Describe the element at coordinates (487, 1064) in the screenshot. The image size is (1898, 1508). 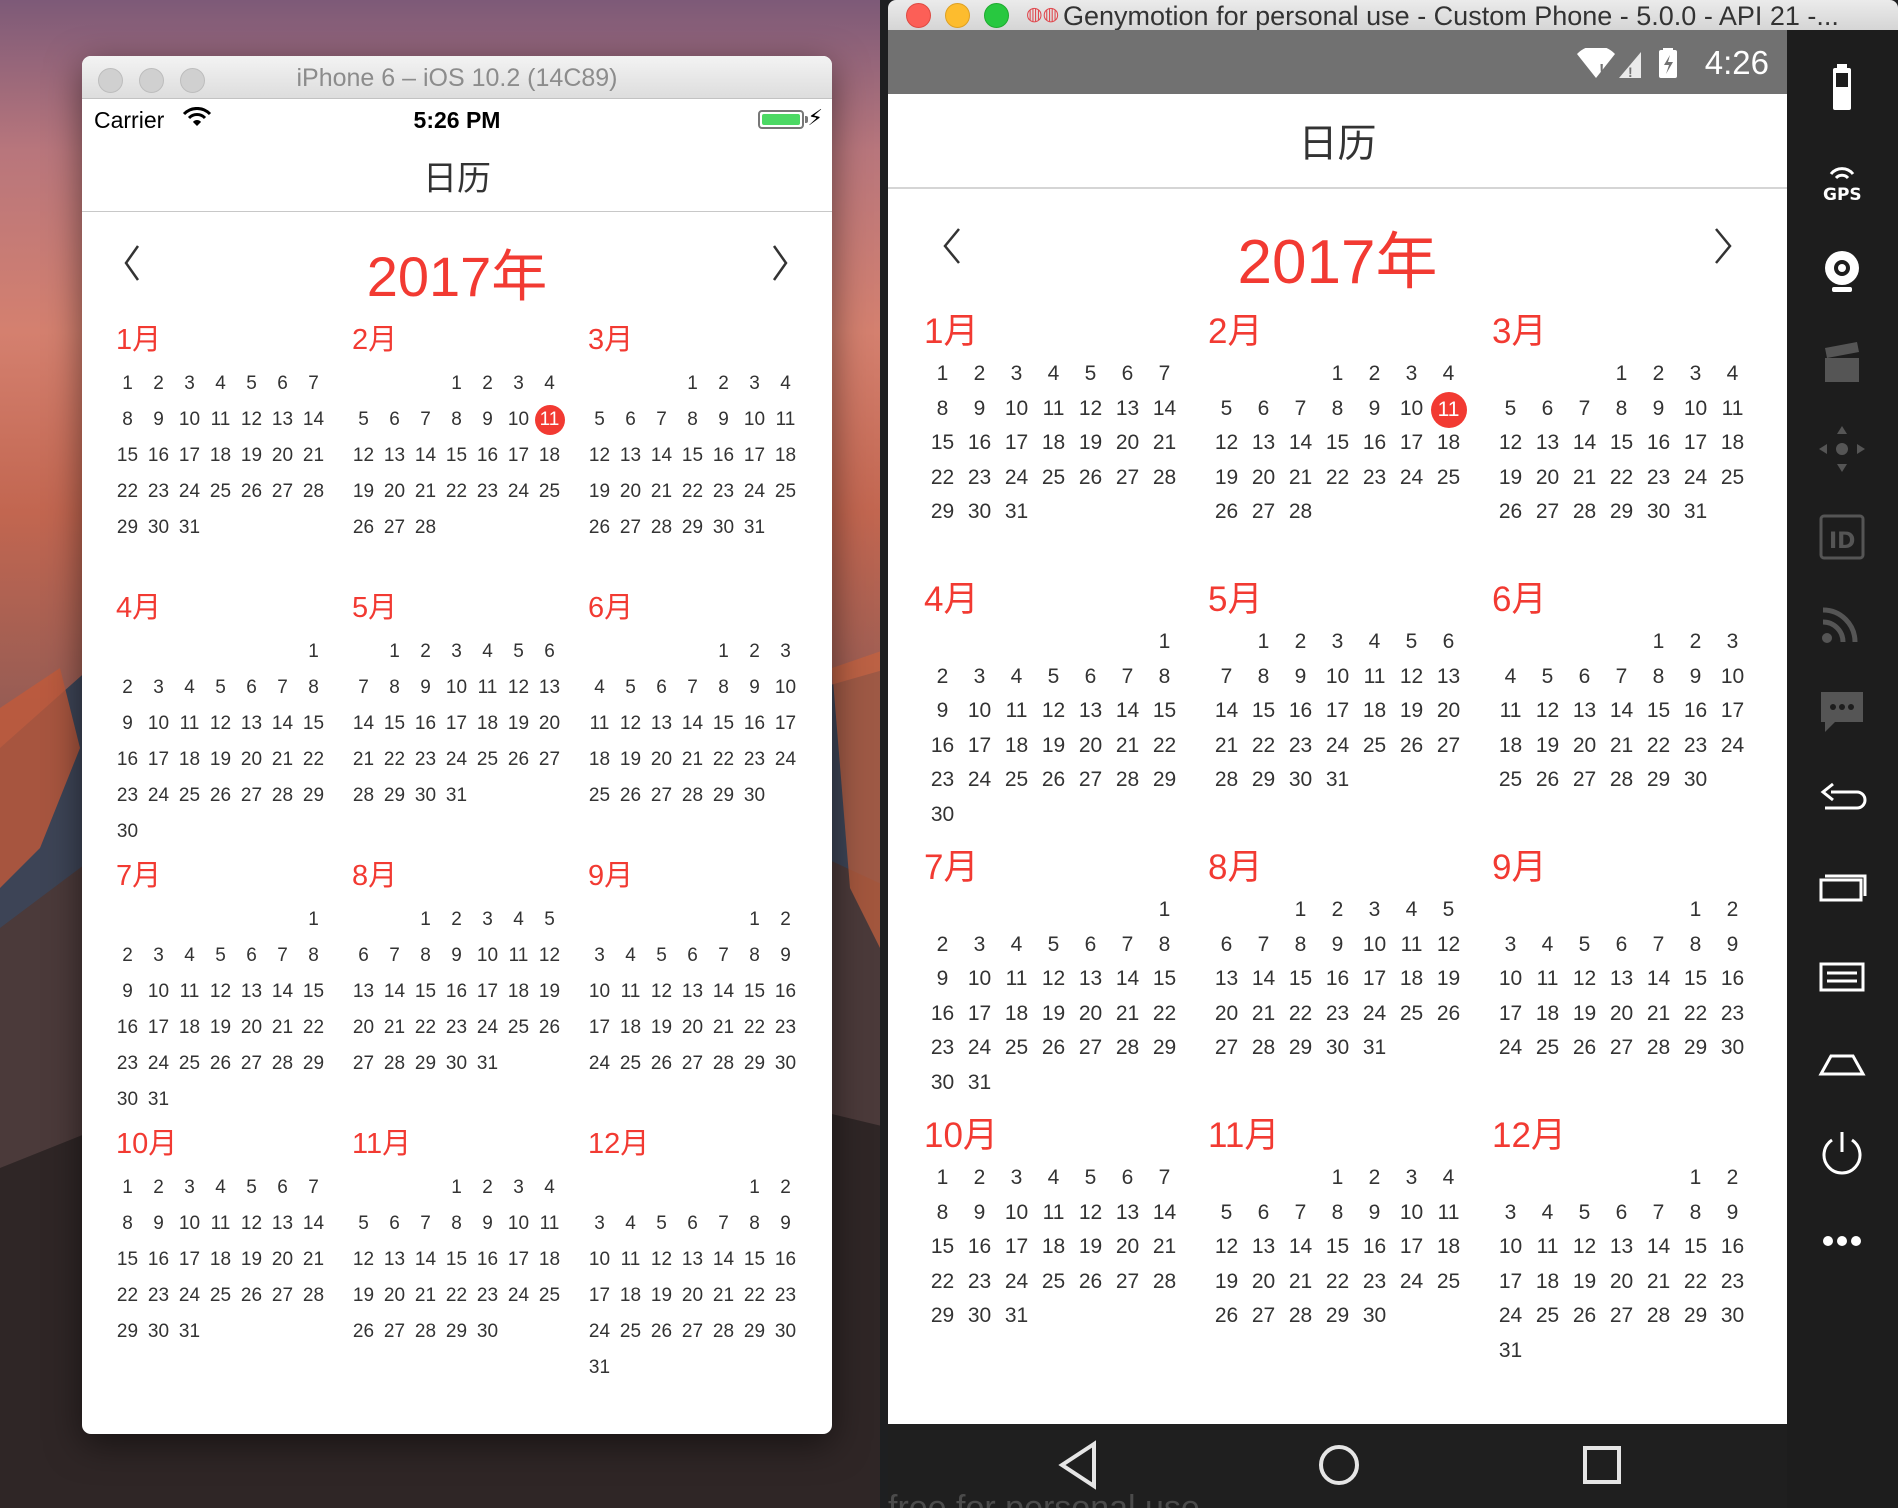
I see `day-cell: 31` at that location.